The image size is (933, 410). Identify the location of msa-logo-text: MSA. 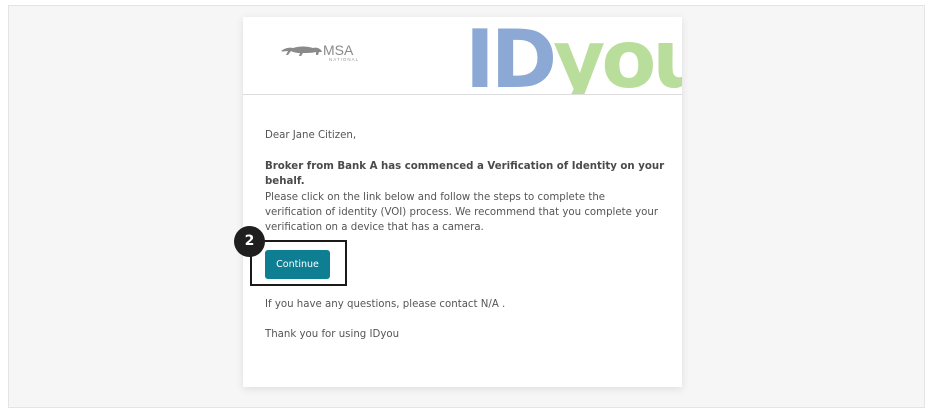
(338, 50).